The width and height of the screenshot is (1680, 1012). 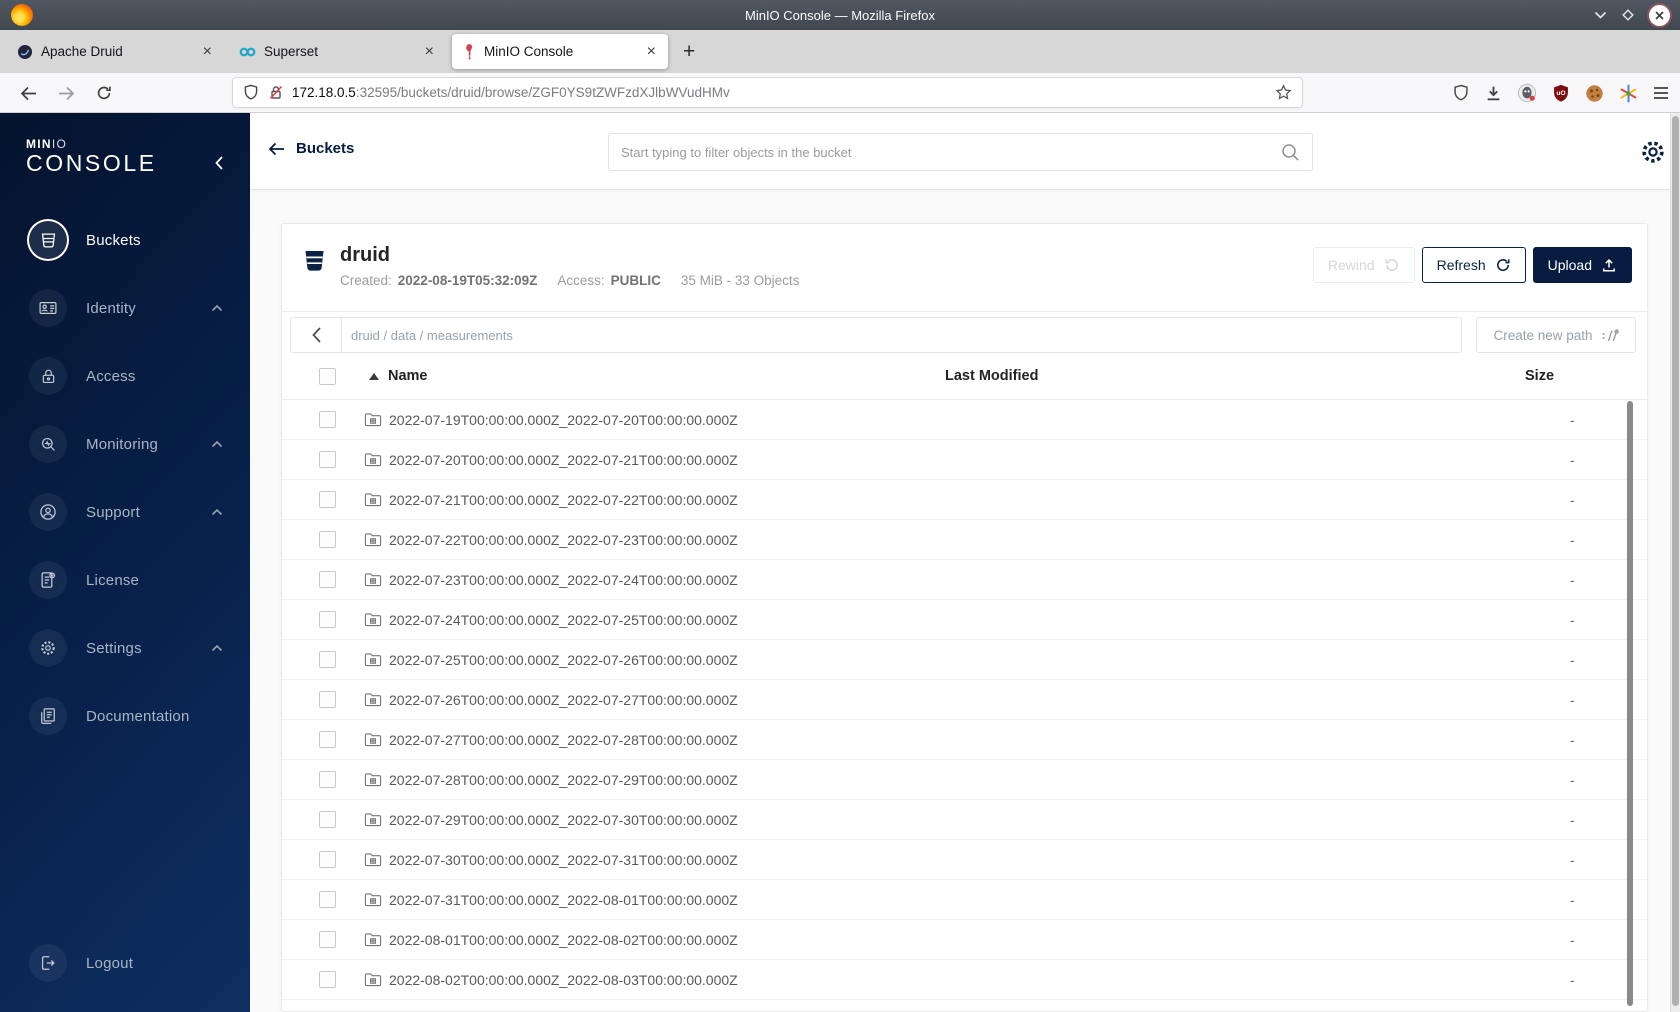 What do you see at coordinates (1582, 265) in the screenshot?
I see `upload-button: Upload` at bounding box center [1582, 265].